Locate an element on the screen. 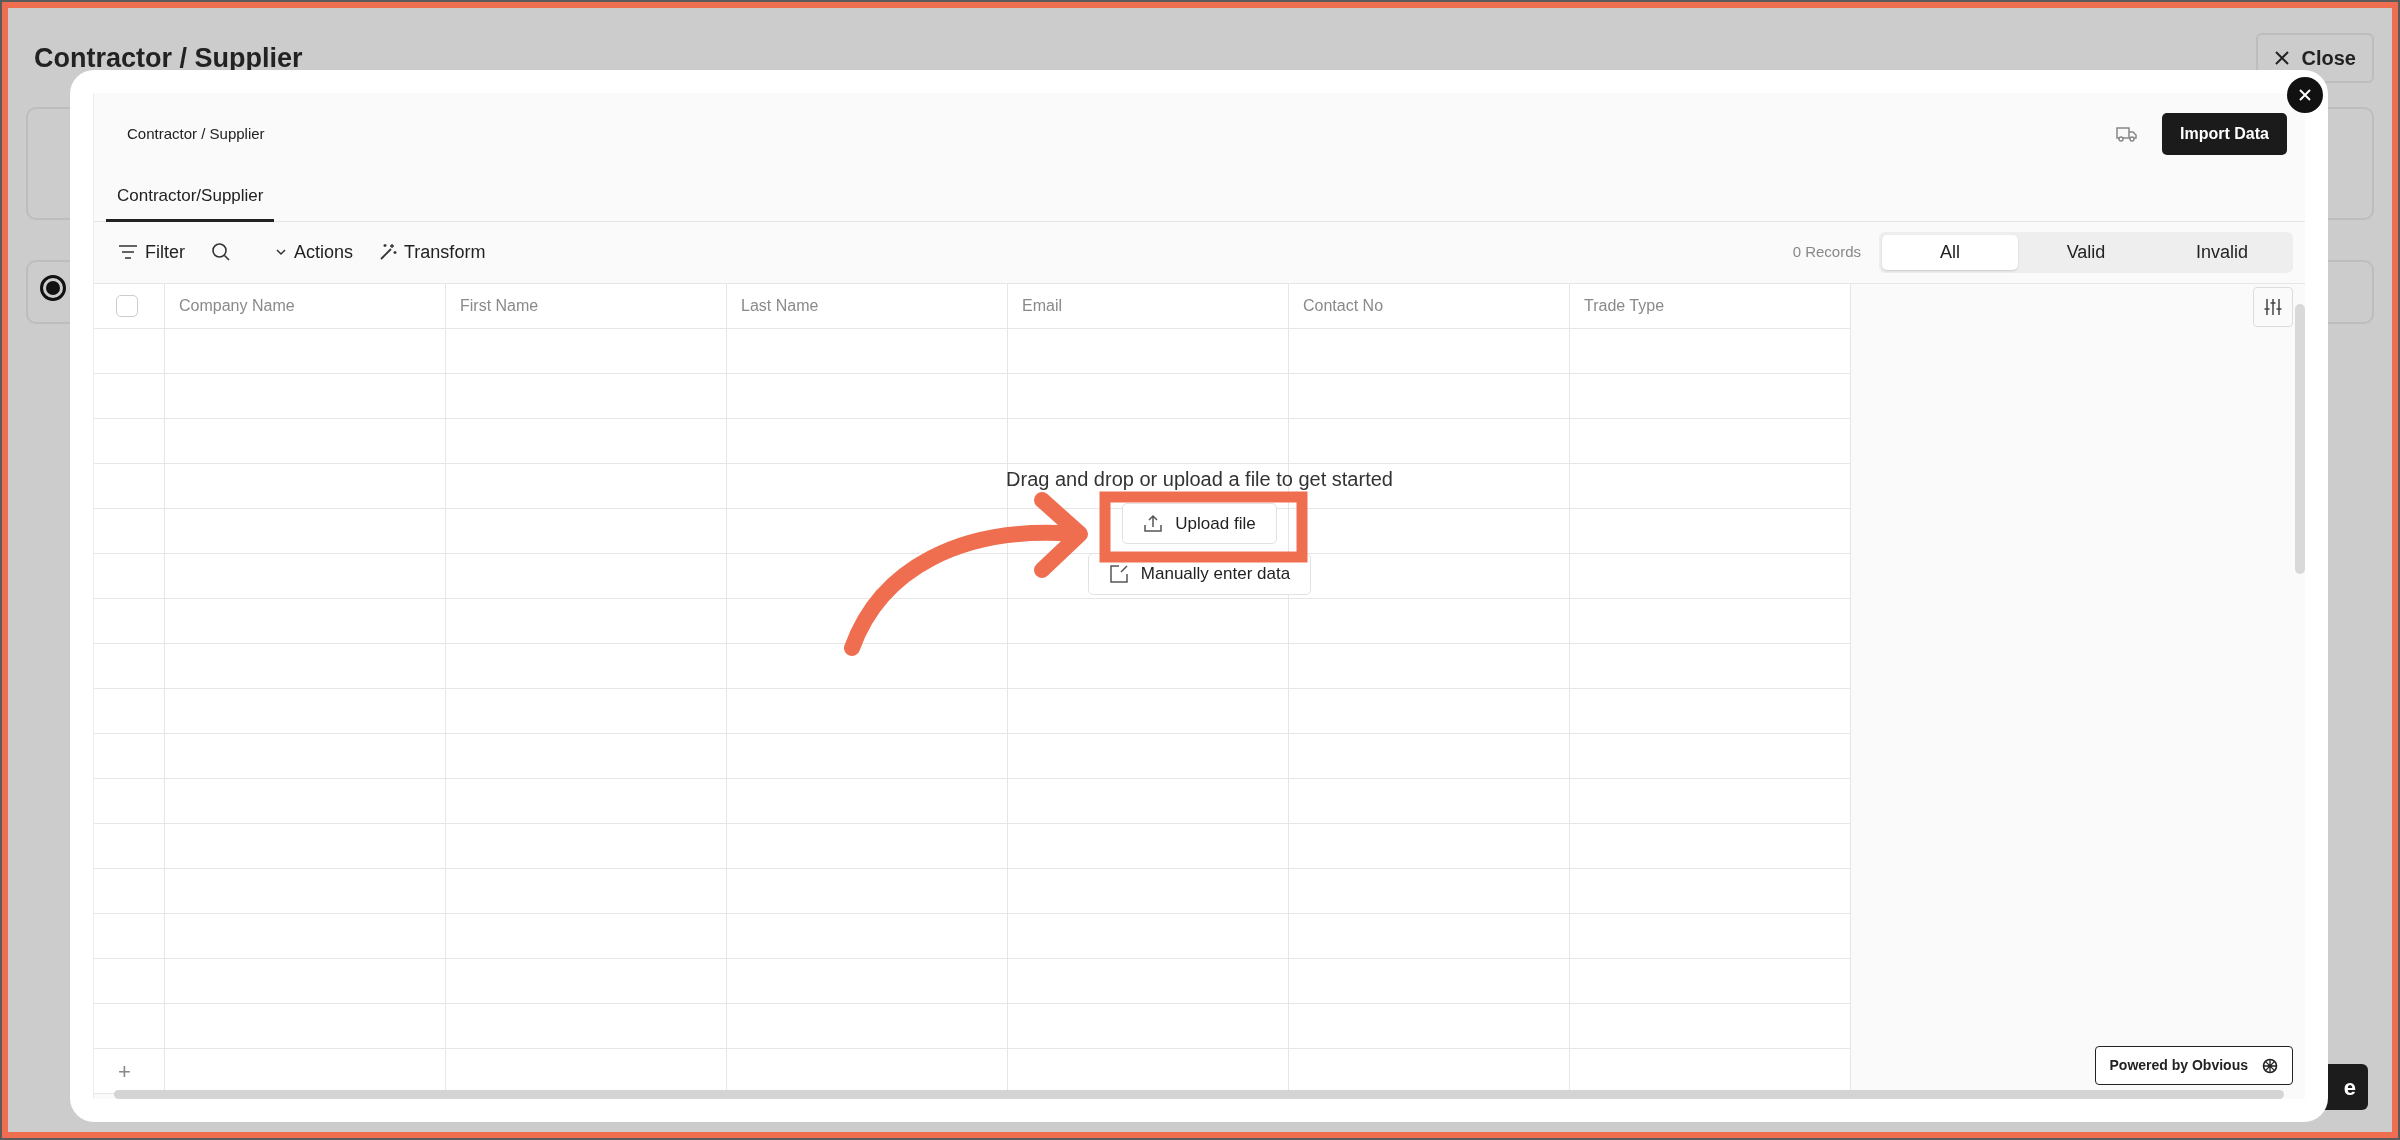 This screenshot has width=2400, height=1140. search-icon is located at coordinates (221, 252).